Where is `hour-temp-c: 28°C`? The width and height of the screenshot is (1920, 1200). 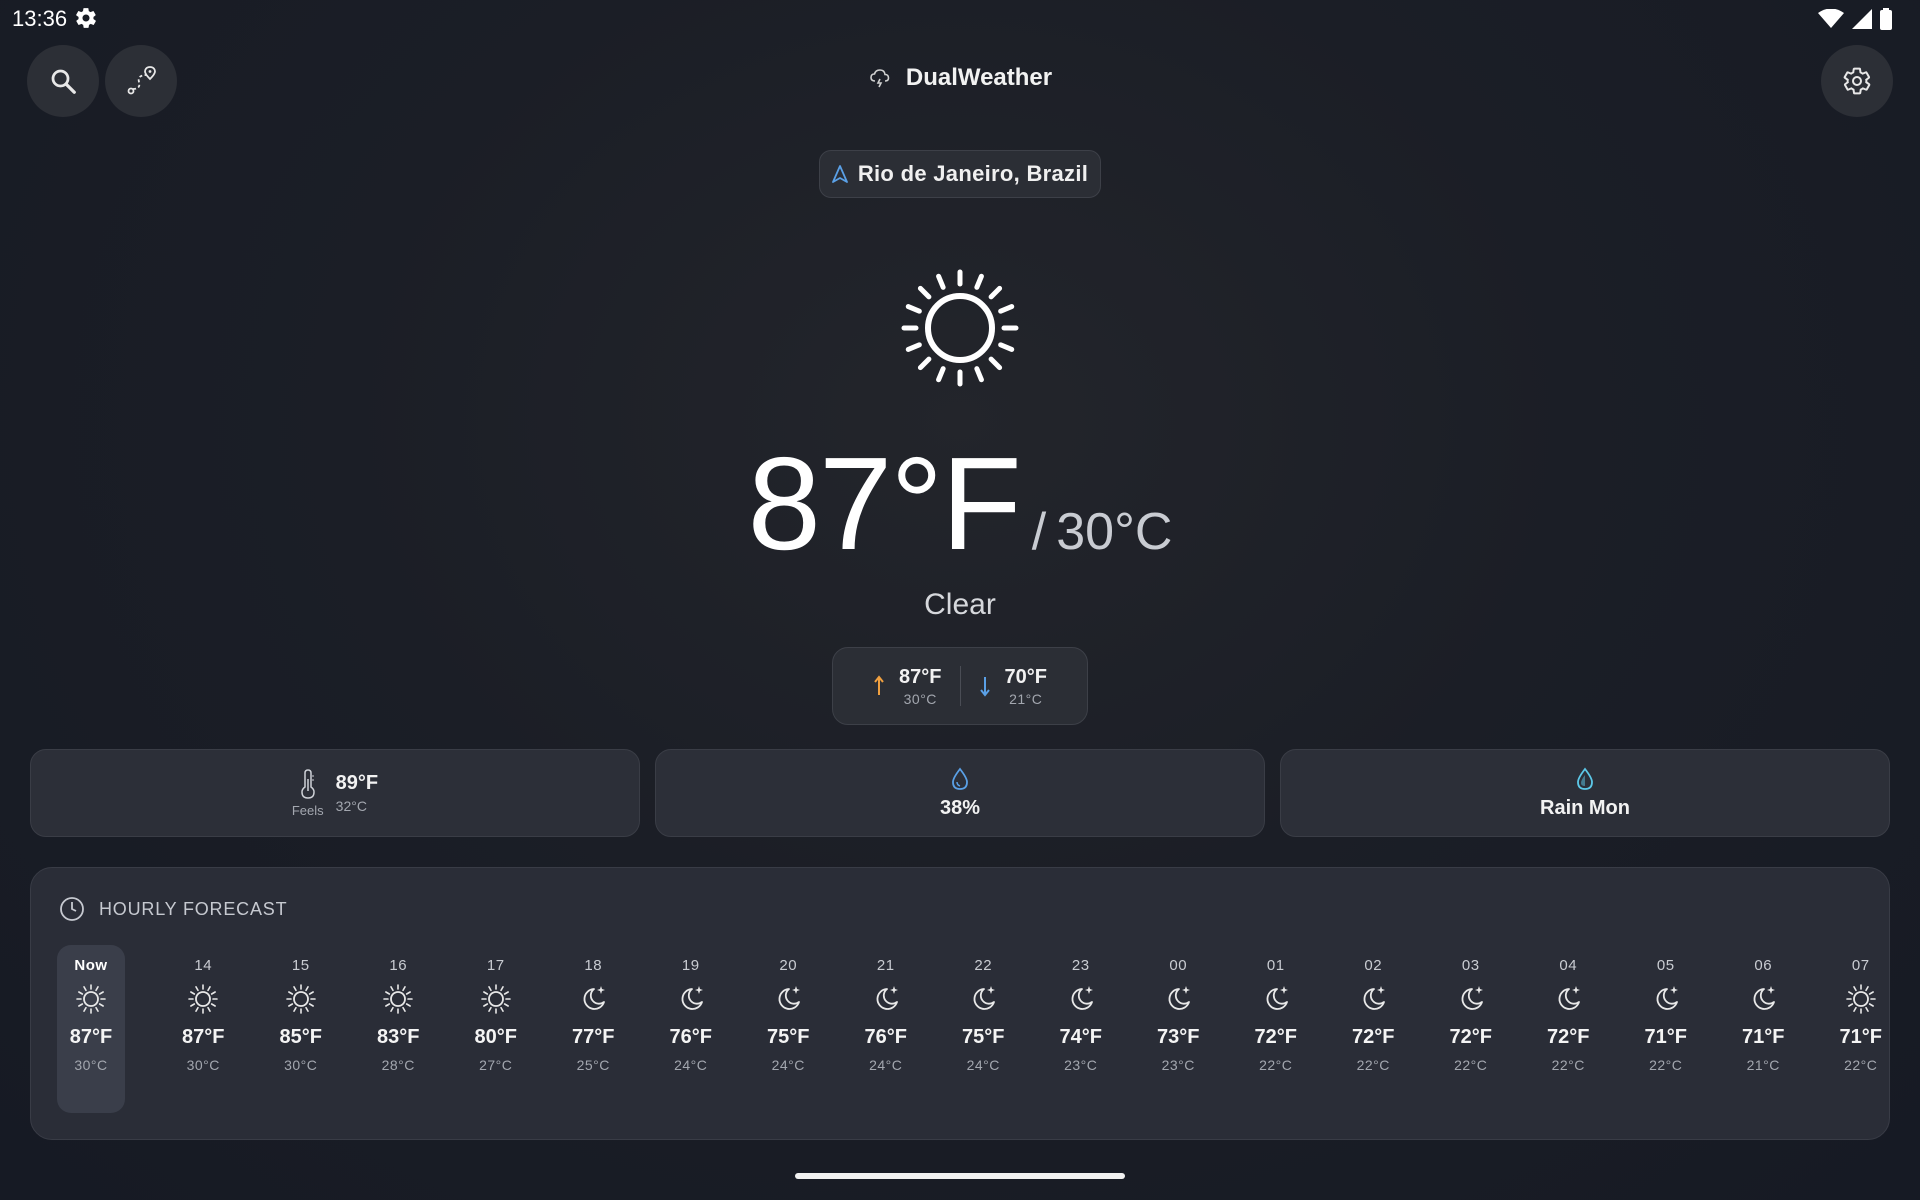 hour-temp-c: 28°C is located at coordinates (398, 1065).